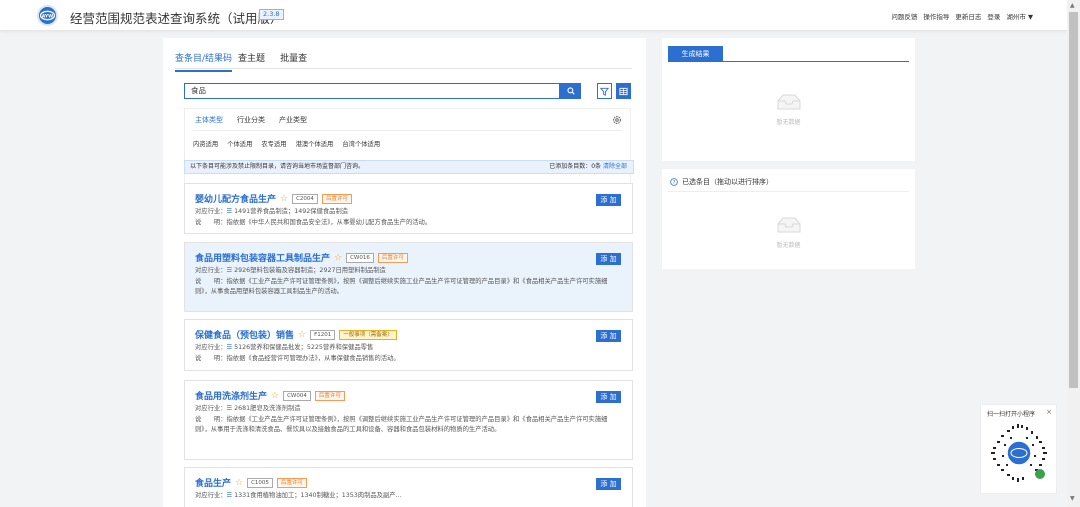 The width and height of the screenshot is (1080, 507). I want to click on generate-panel: 生成结果 暂无数据, so click(788, 99).